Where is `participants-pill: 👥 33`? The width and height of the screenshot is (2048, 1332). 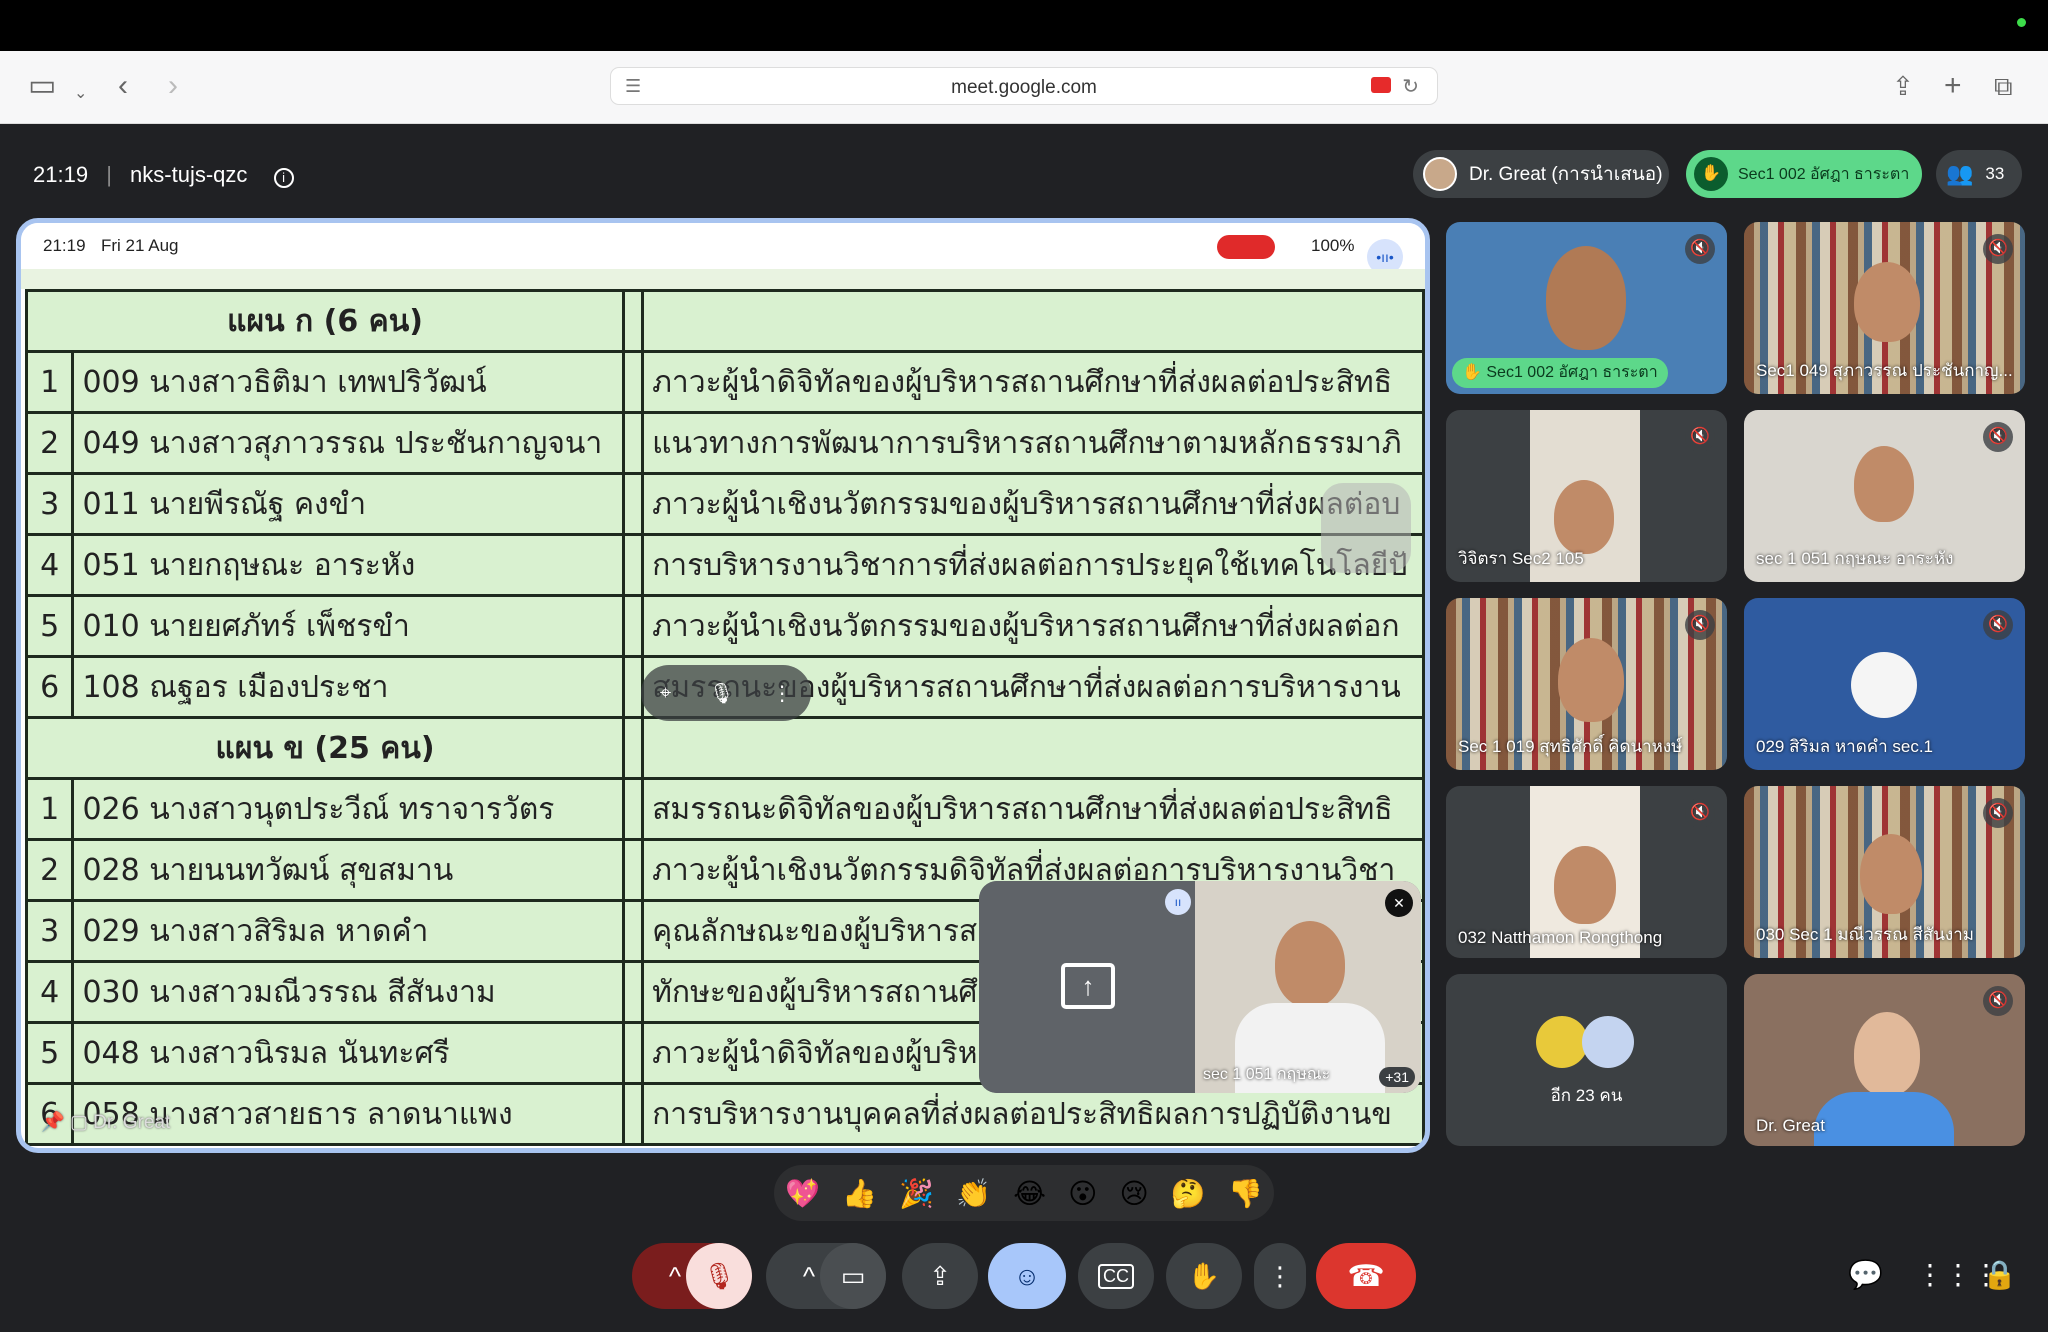
participants-pill: 👥 33 is located at coordinates (1979, 174).